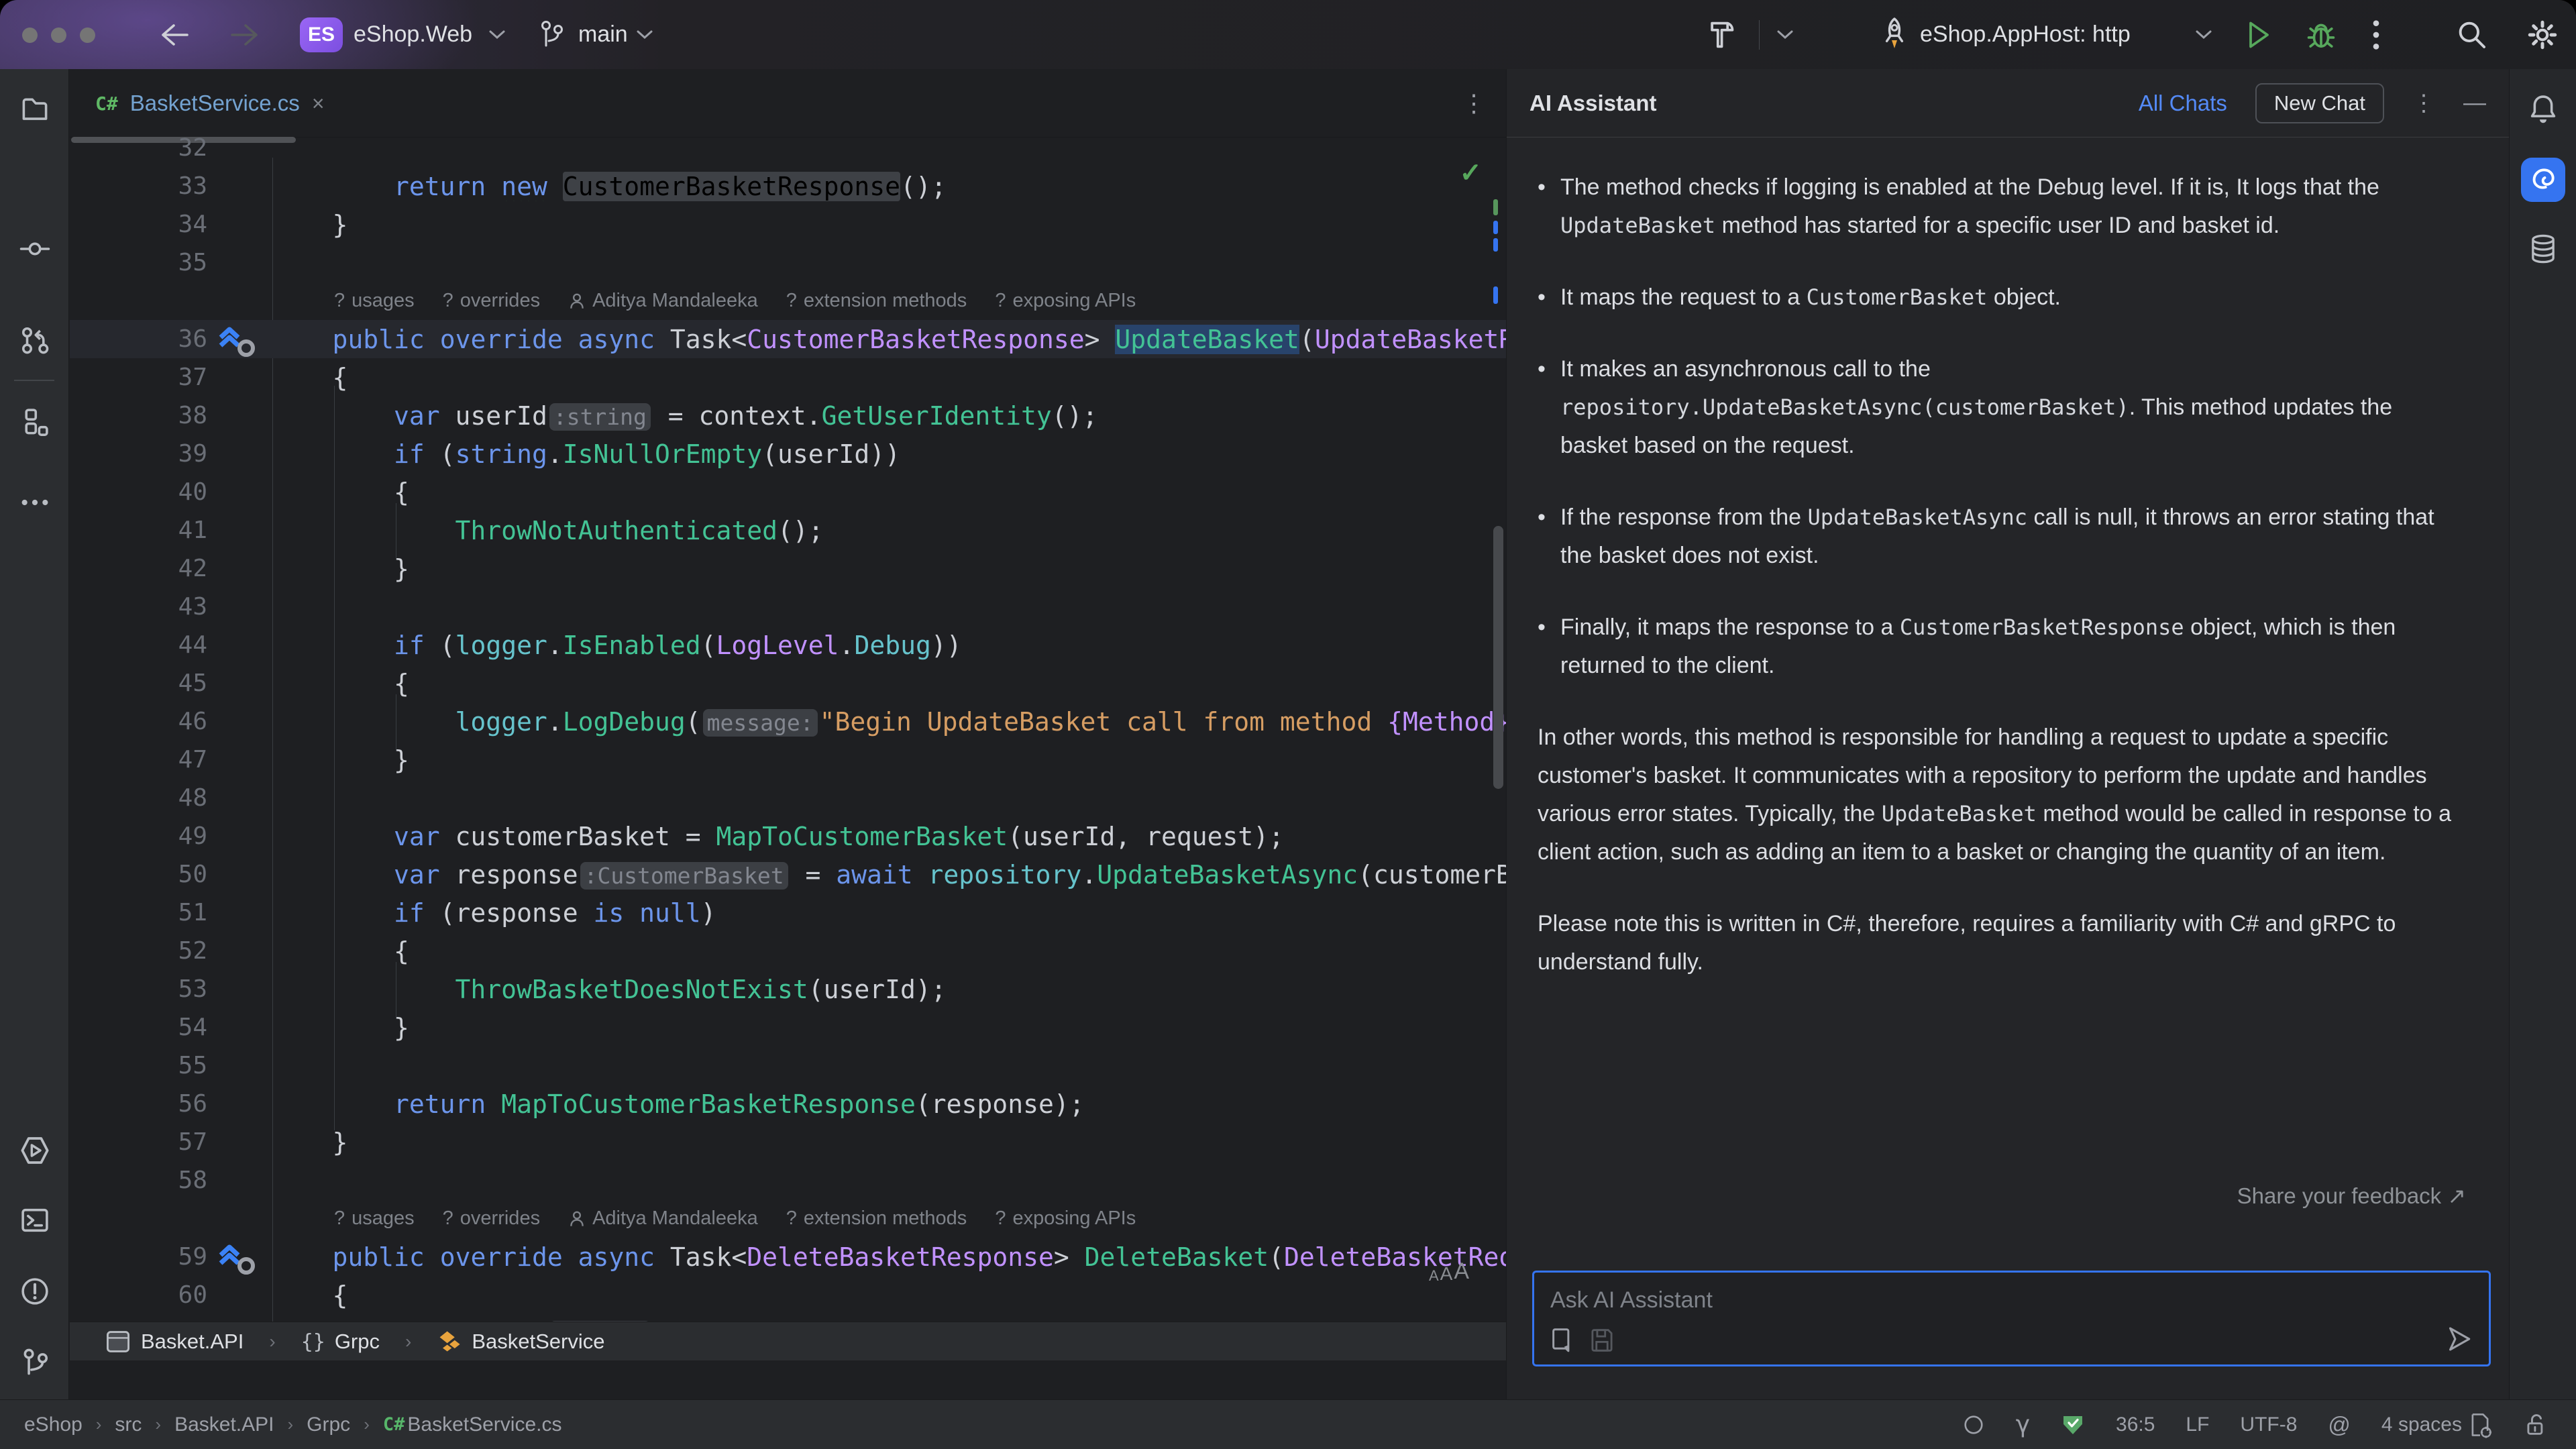  What do you see at coordinates (2459, 1339) in the screenshot?
I see `send-message-icon` at bounding box center [2459, 1339].